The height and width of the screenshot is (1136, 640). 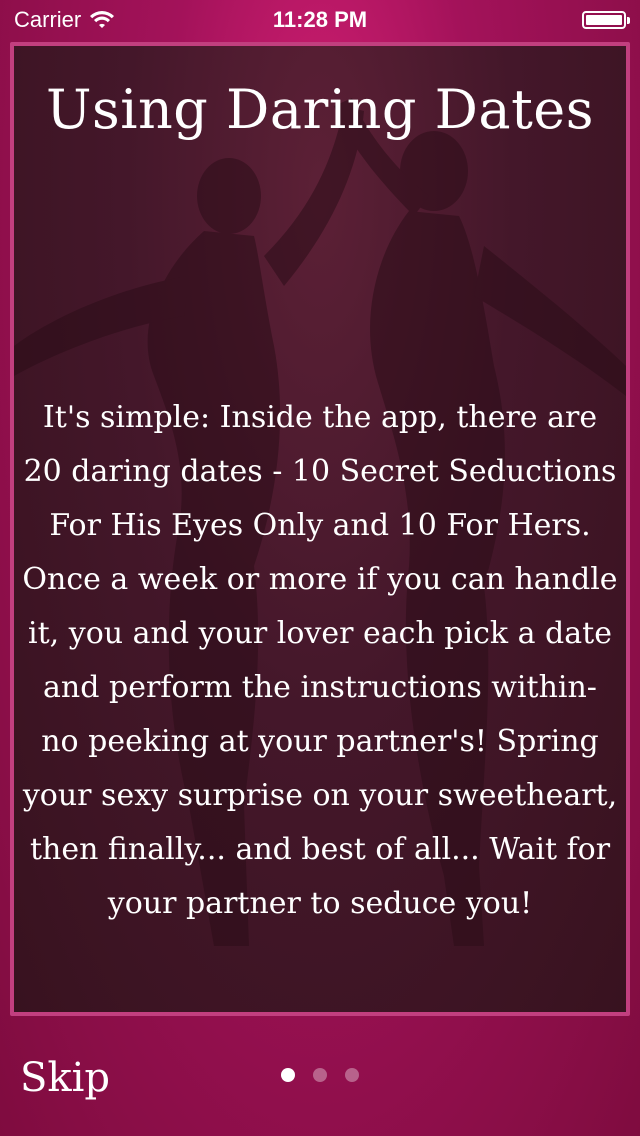 What do you see at coordinates (102, 19) in the screenshot?
I see `wifi-icon` at bounding box center [102, 19].